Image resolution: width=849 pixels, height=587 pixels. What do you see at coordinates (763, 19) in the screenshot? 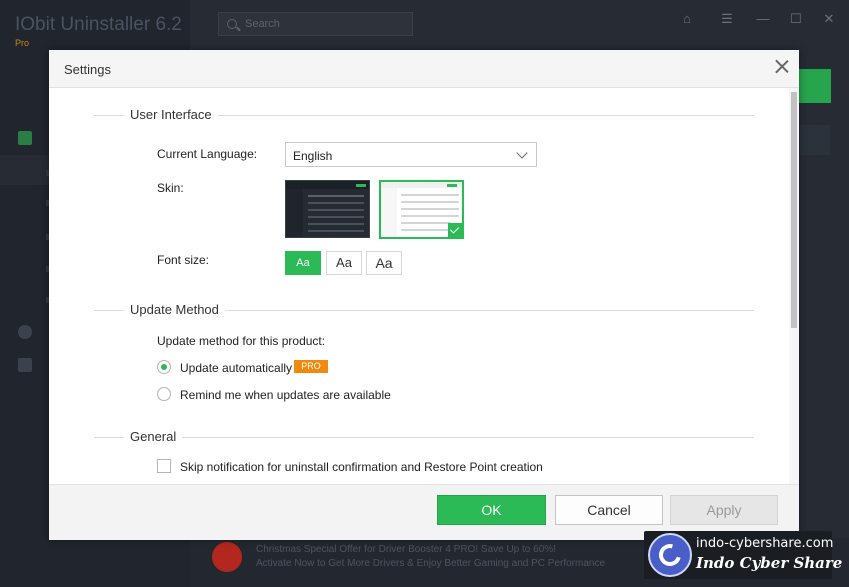
I see `minimize-icon: —` at bounding box center [763, 19].